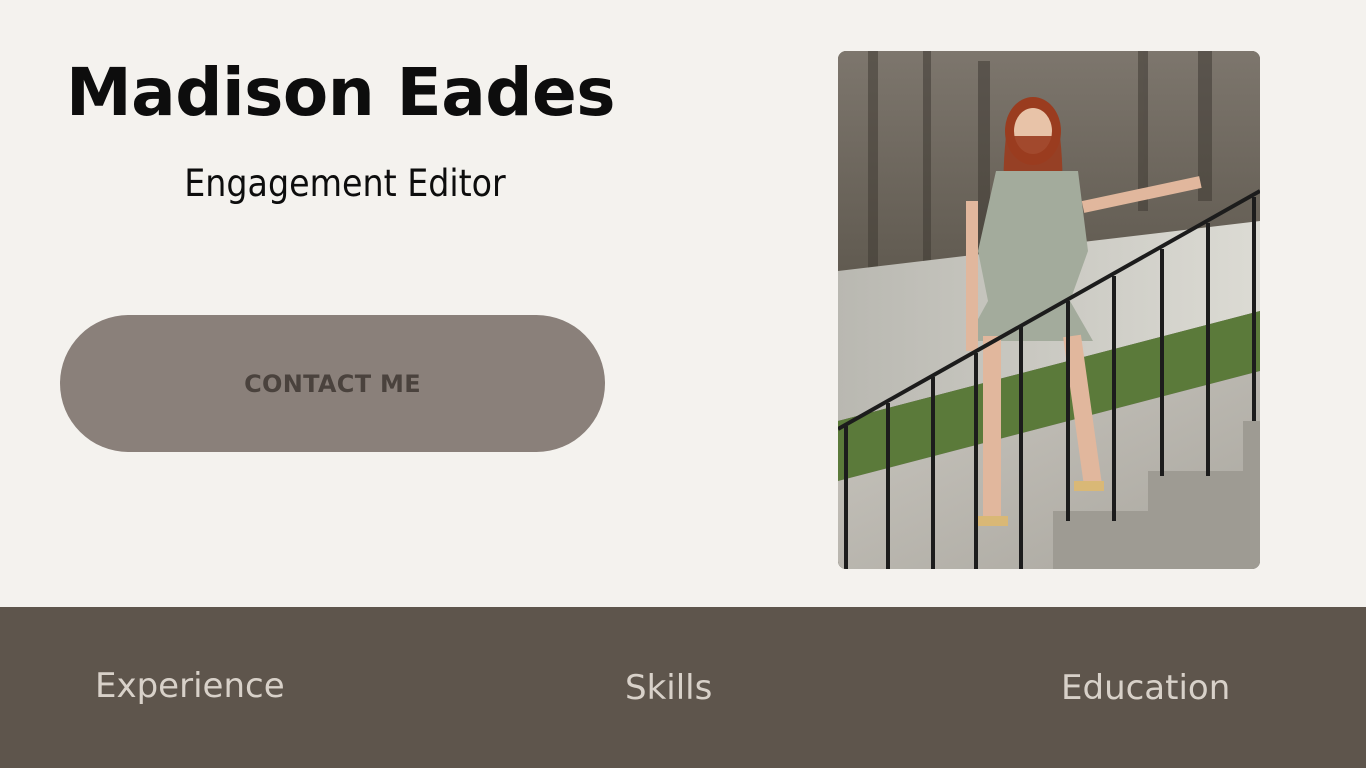 Image resolution: width=1366 pixels, height=768 pixels. Describe the element at coordinates (345, 183) in the screenshot. I see `profile-role: Engagement Editor` at that location.